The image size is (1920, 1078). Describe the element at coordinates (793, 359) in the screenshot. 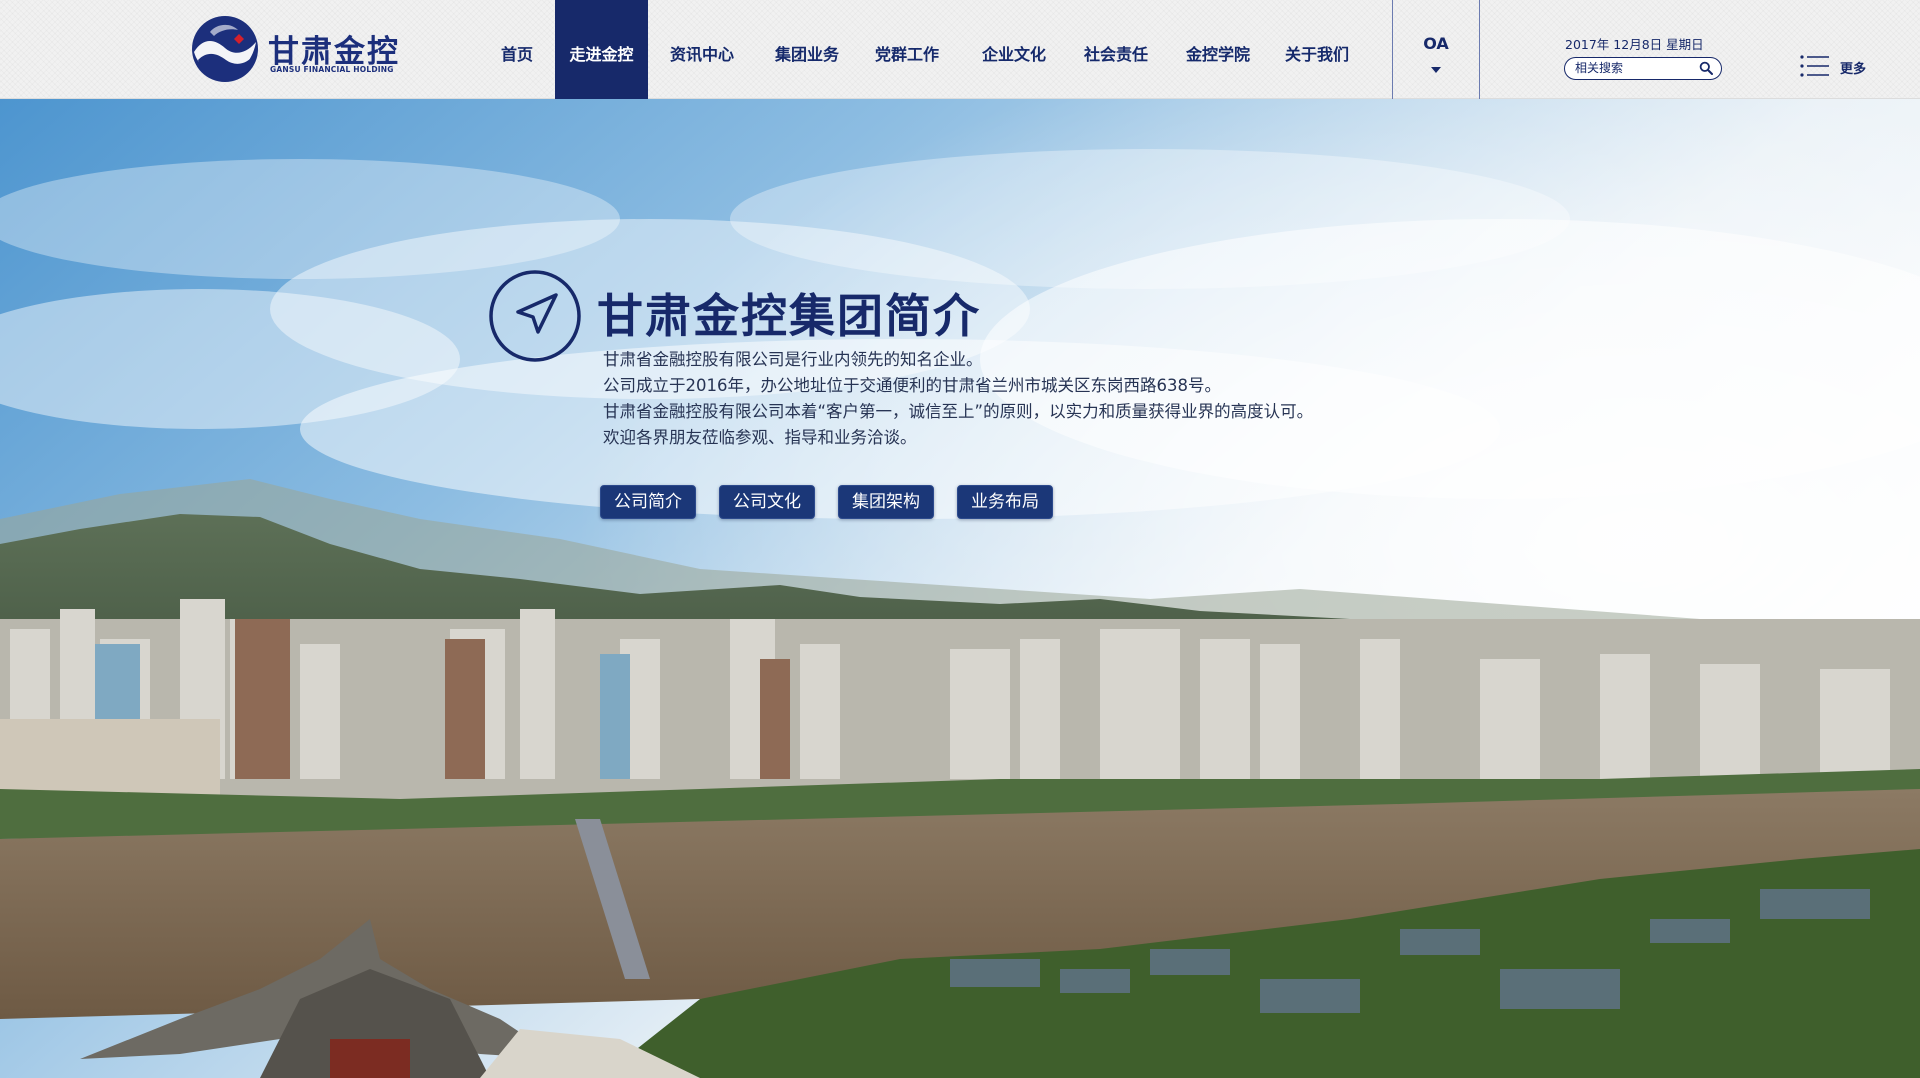

I see `intro-line: 甘肃省金融控股有限公司是行业内领先的知名企业。` at that location.